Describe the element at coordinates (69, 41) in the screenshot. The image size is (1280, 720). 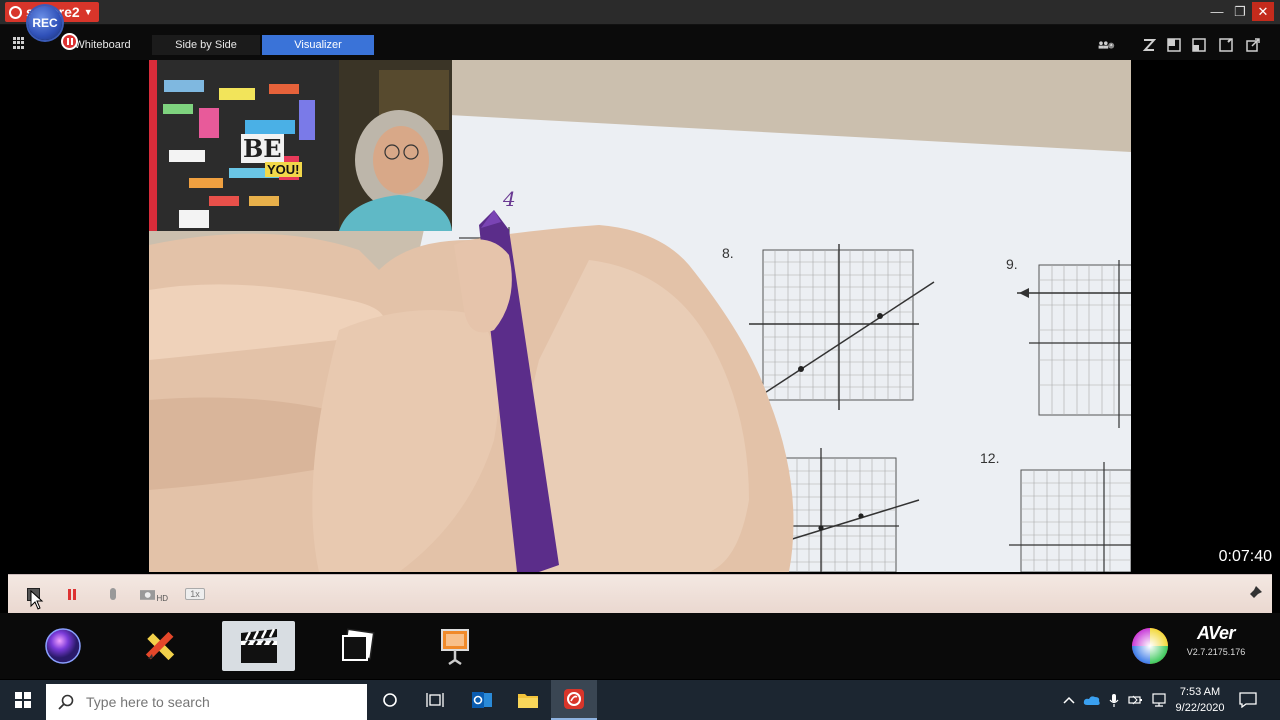
I see `pause-recording-button` at that location.